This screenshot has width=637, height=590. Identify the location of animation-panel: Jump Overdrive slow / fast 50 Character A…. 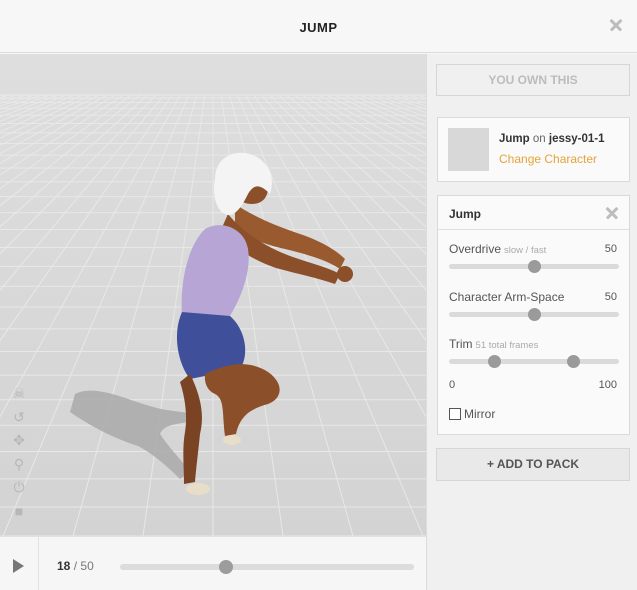
(533, 315).